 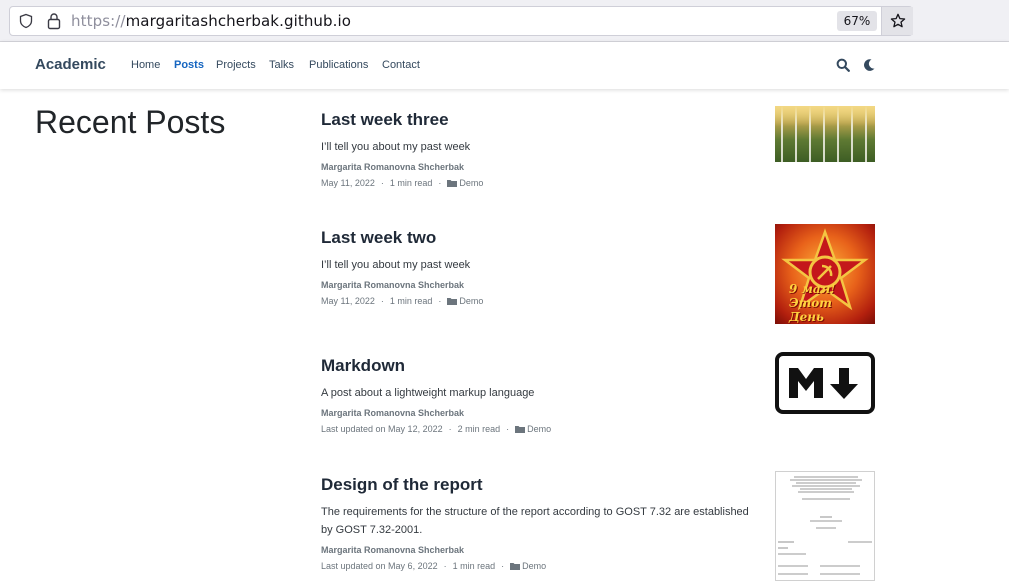 What do you see at coordinates (461, 21) in the screenshot?
I see `address-bar: https://margaritashcherbak.github.io 67%` at bounding box center [461, 21].